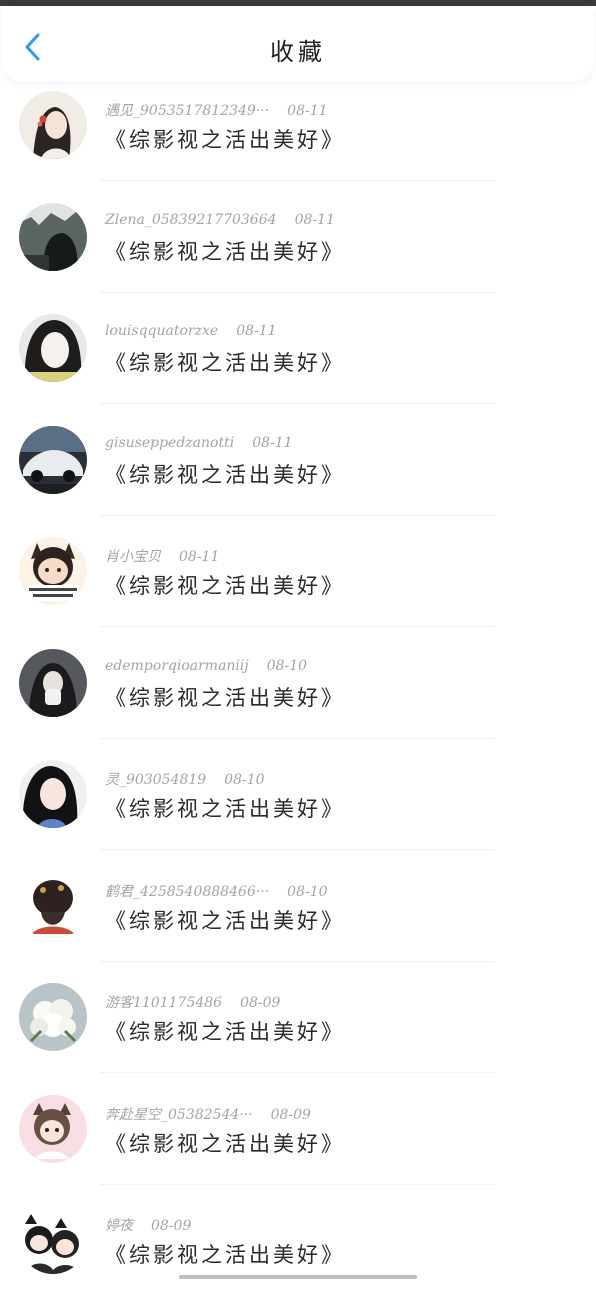 The width and height of the screenshot is (596, 1311). I want to click on list-item: 遇见_9053517812349··· 08-11 《综影视之活出美好》, so click(298, 140).